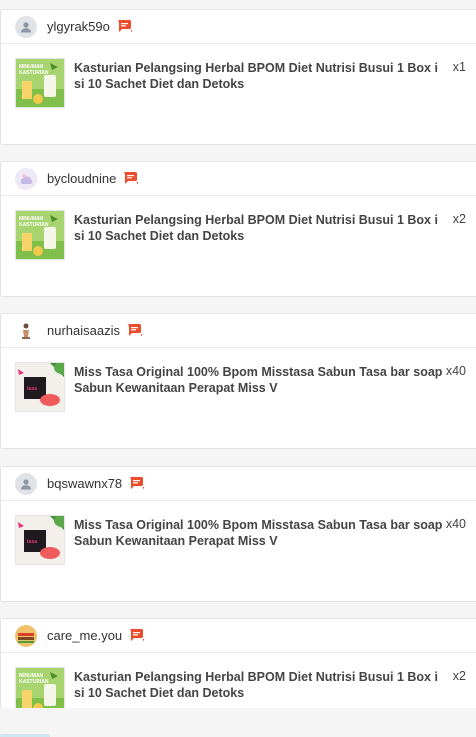 The width and height of the screenshot is (476, 737). I want to click on username: bycloudnine, so click(81, 178).